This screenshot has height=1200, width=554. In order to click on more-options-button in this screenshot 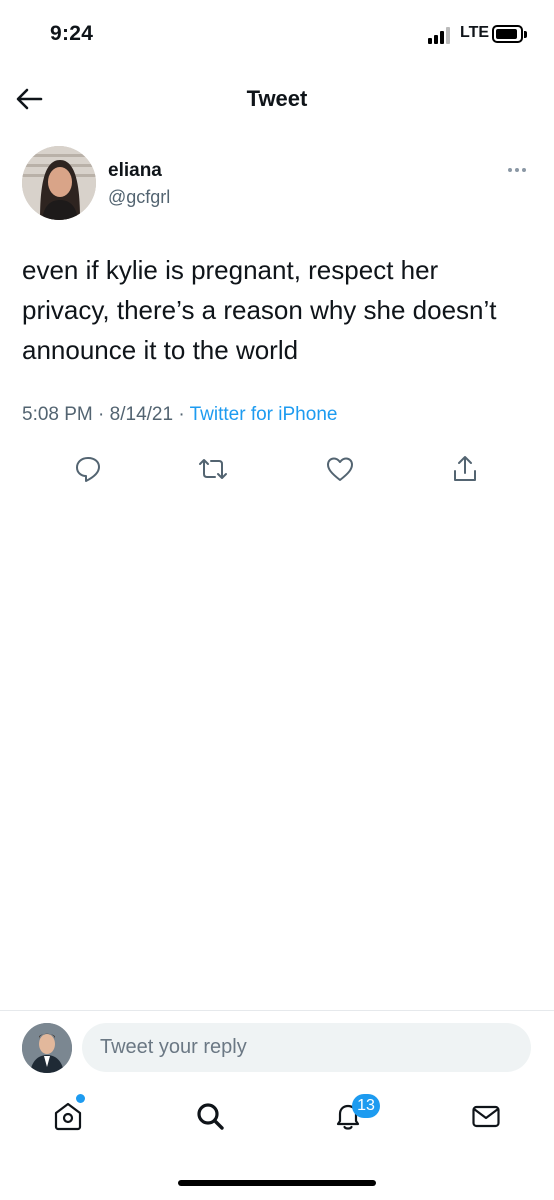, I will do `click(517, 170)`.